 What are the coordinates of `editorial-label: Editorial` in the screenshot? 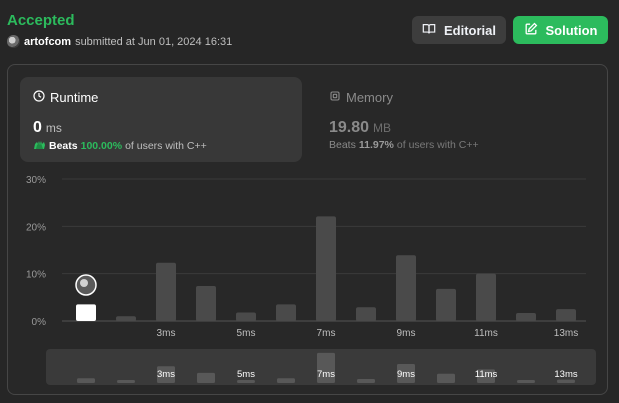 It's located at (469, 30).